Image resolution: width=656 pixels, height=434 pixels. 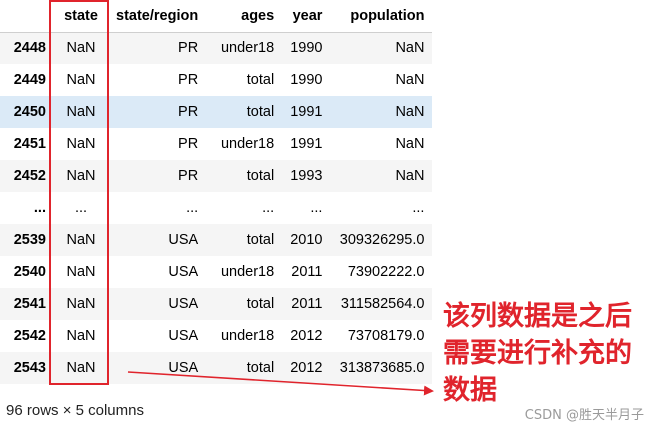 I want to click on table-row: 2452 NaN PR total 1993 NaN, so click(x=216, y=176).